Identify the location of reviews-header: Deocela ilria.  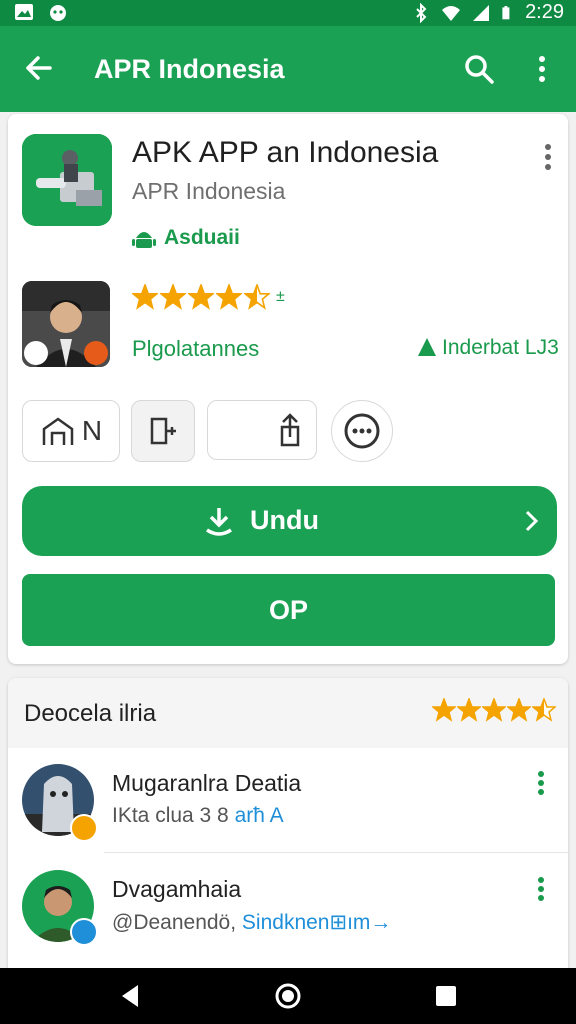
(288, 713).